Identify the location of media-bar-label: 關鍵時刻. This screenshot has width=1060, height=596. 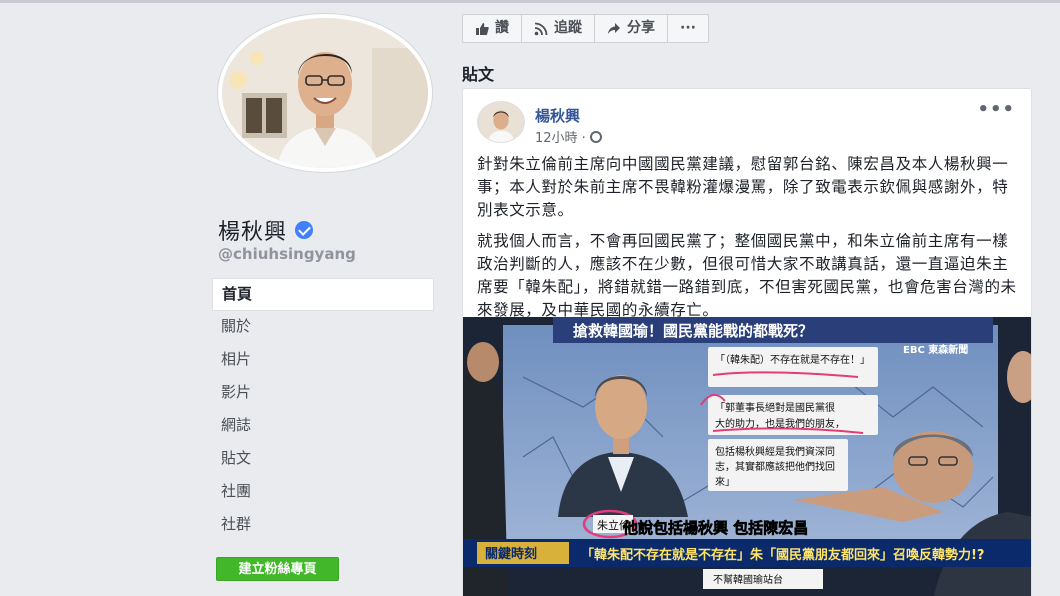
(511, 554).